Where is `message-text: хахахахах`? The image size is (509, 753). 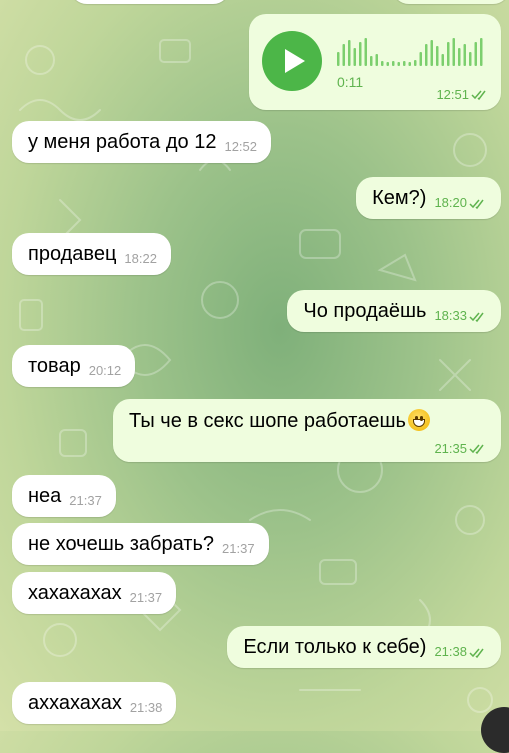 message-text: хахахахах is located at coordinates (75, 593).